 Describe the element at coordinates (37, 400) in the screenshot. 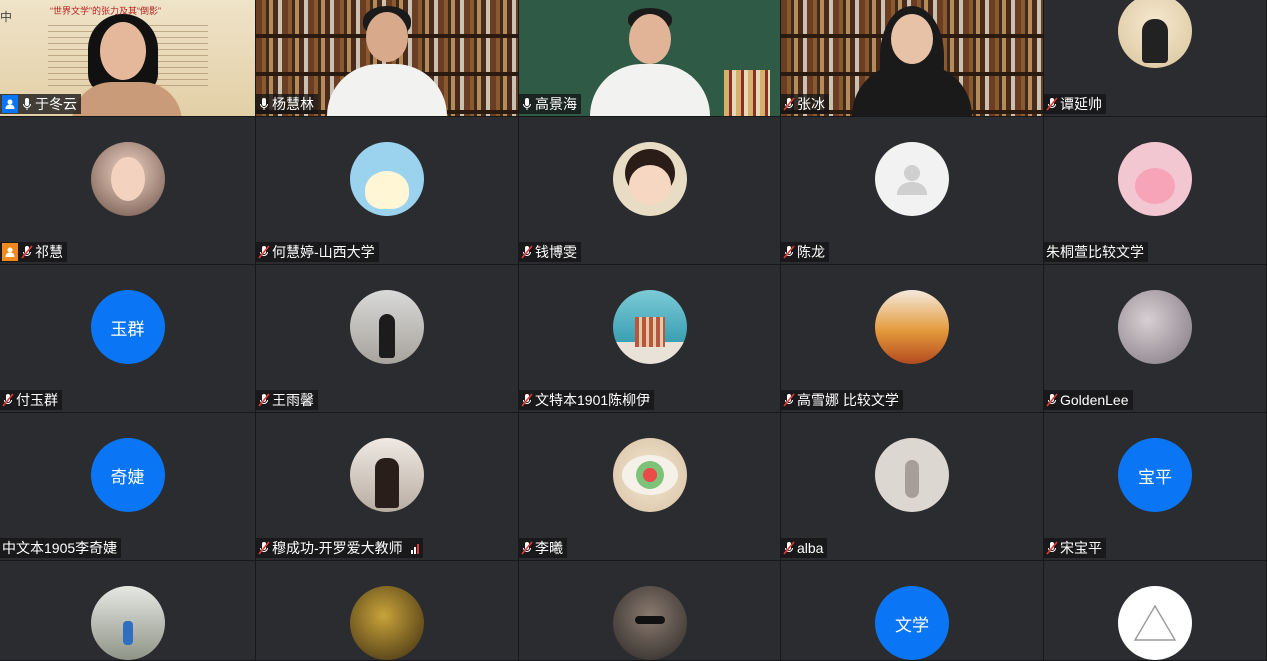

I see `participant-name: 付玉群` at that location.